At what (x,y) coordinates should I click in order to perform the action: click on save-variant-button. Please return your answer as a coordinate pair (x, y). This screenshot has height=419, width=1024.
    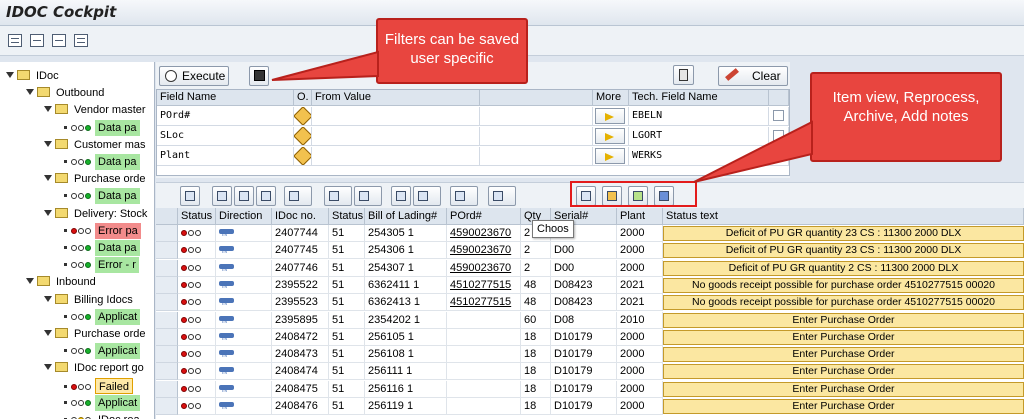
    Looking at the image, I should click on (259, 76).